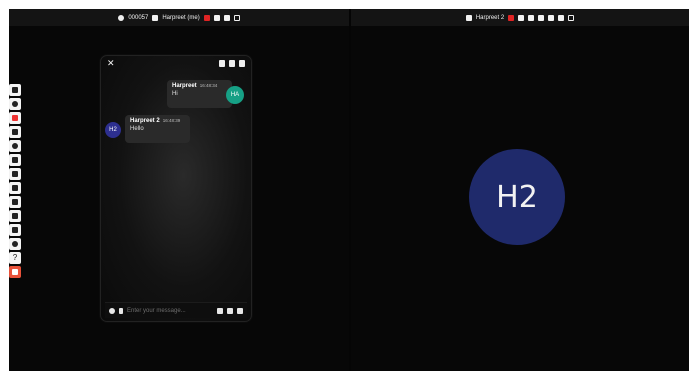 This screenshot has width=697, height=375. I want to click on hand-raise-button, so click(15, 202).